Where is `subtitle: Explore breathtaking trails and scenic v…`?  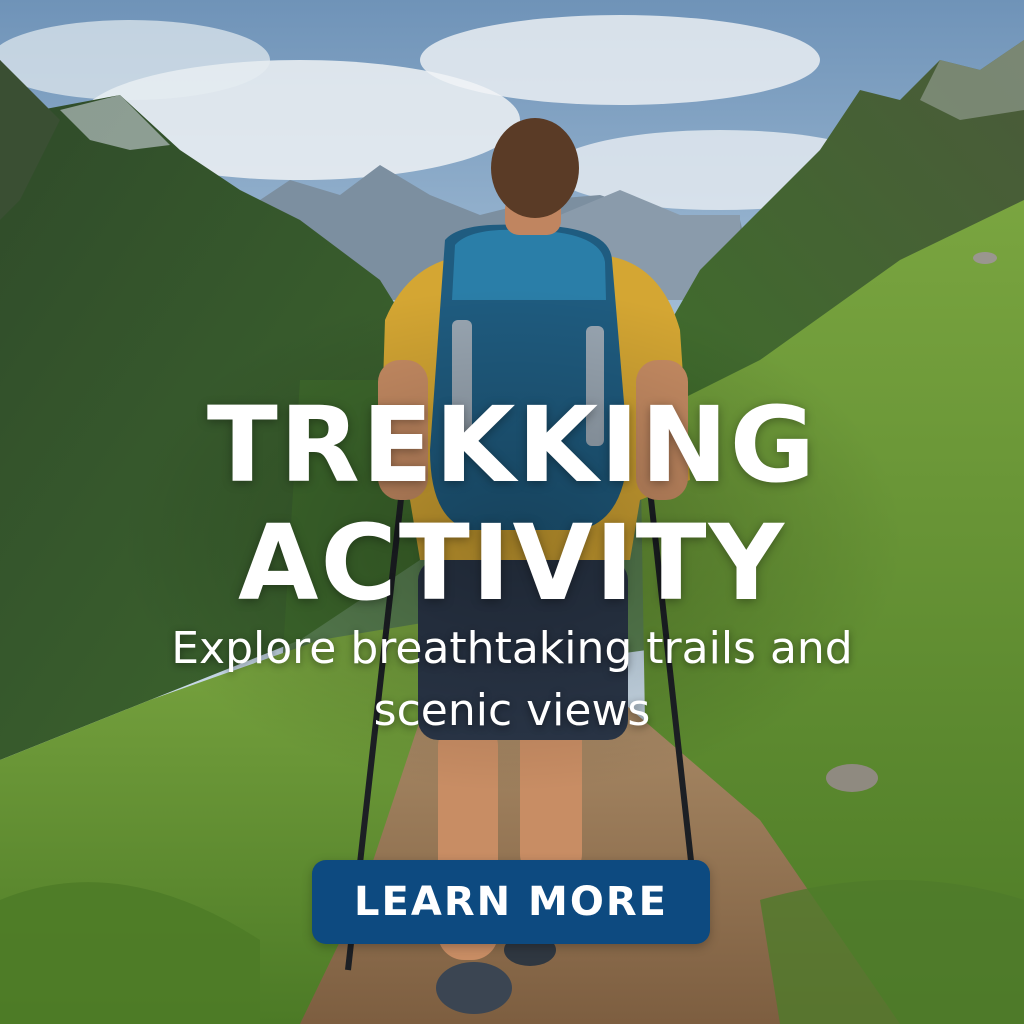 subtitle: Explore breathtaking trails and scenic v… is located at coordinates (512, 679).